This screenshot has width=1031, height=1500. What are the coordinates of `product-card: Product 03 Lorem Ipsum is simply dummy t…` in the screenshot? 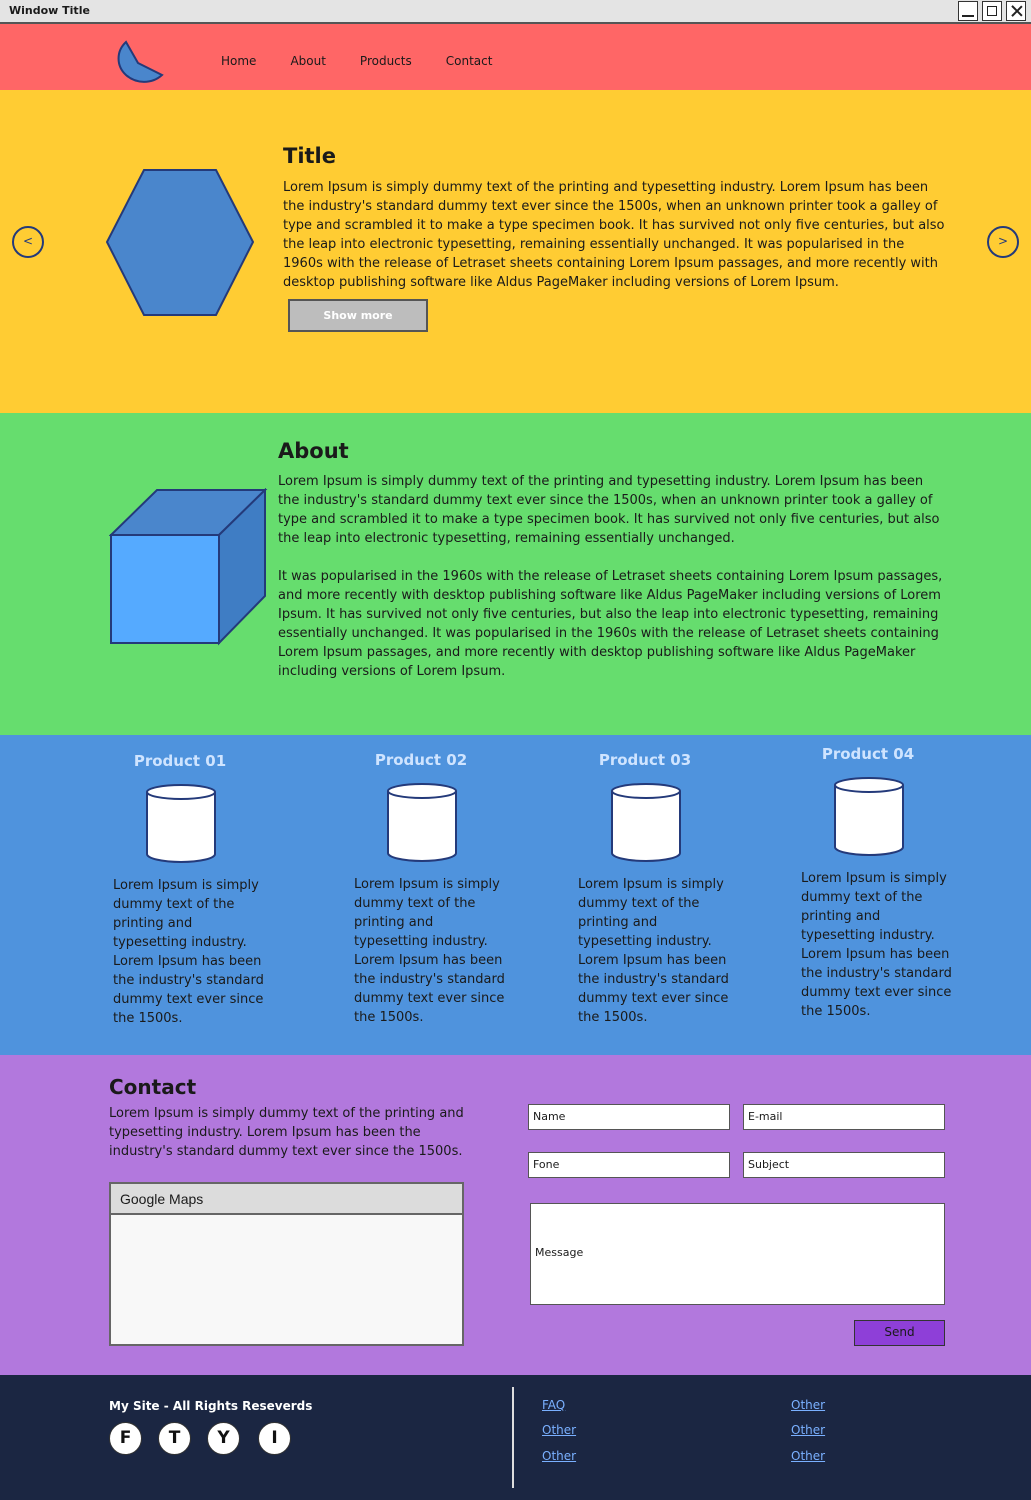 It's located at (658, 889).